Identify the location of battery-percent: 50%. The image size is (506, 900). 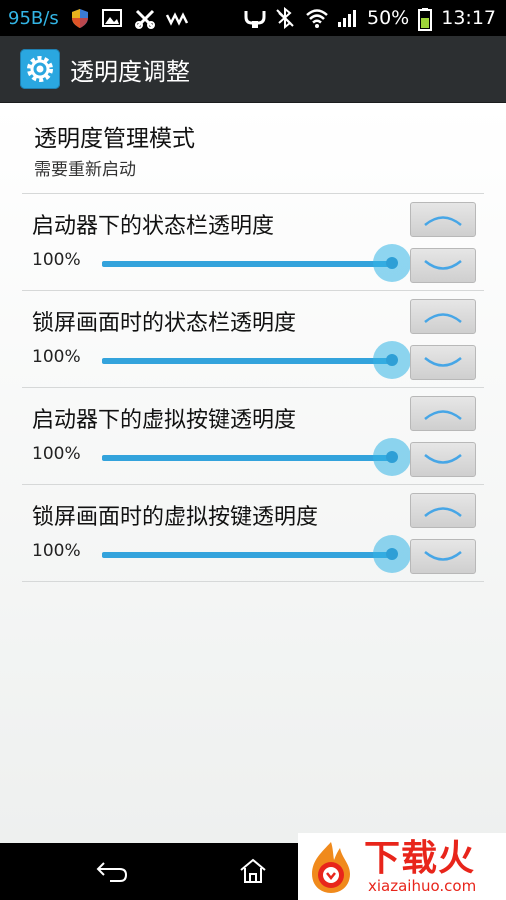
(388, 18).